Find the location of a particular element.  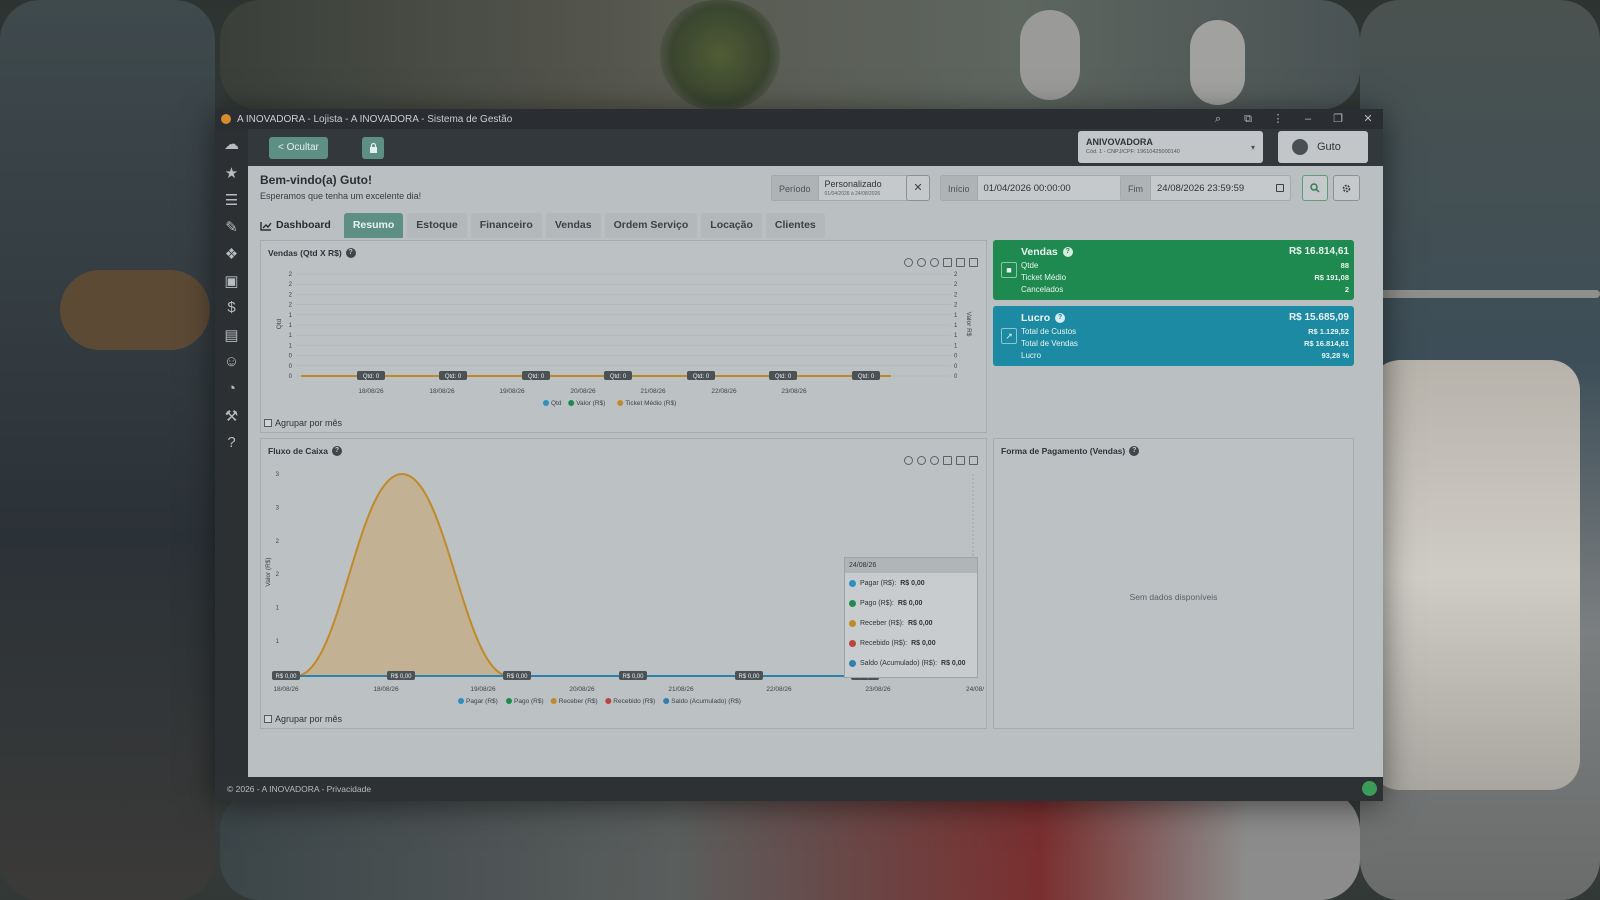

minimize-button: – is located at coordinates (1308, 119).